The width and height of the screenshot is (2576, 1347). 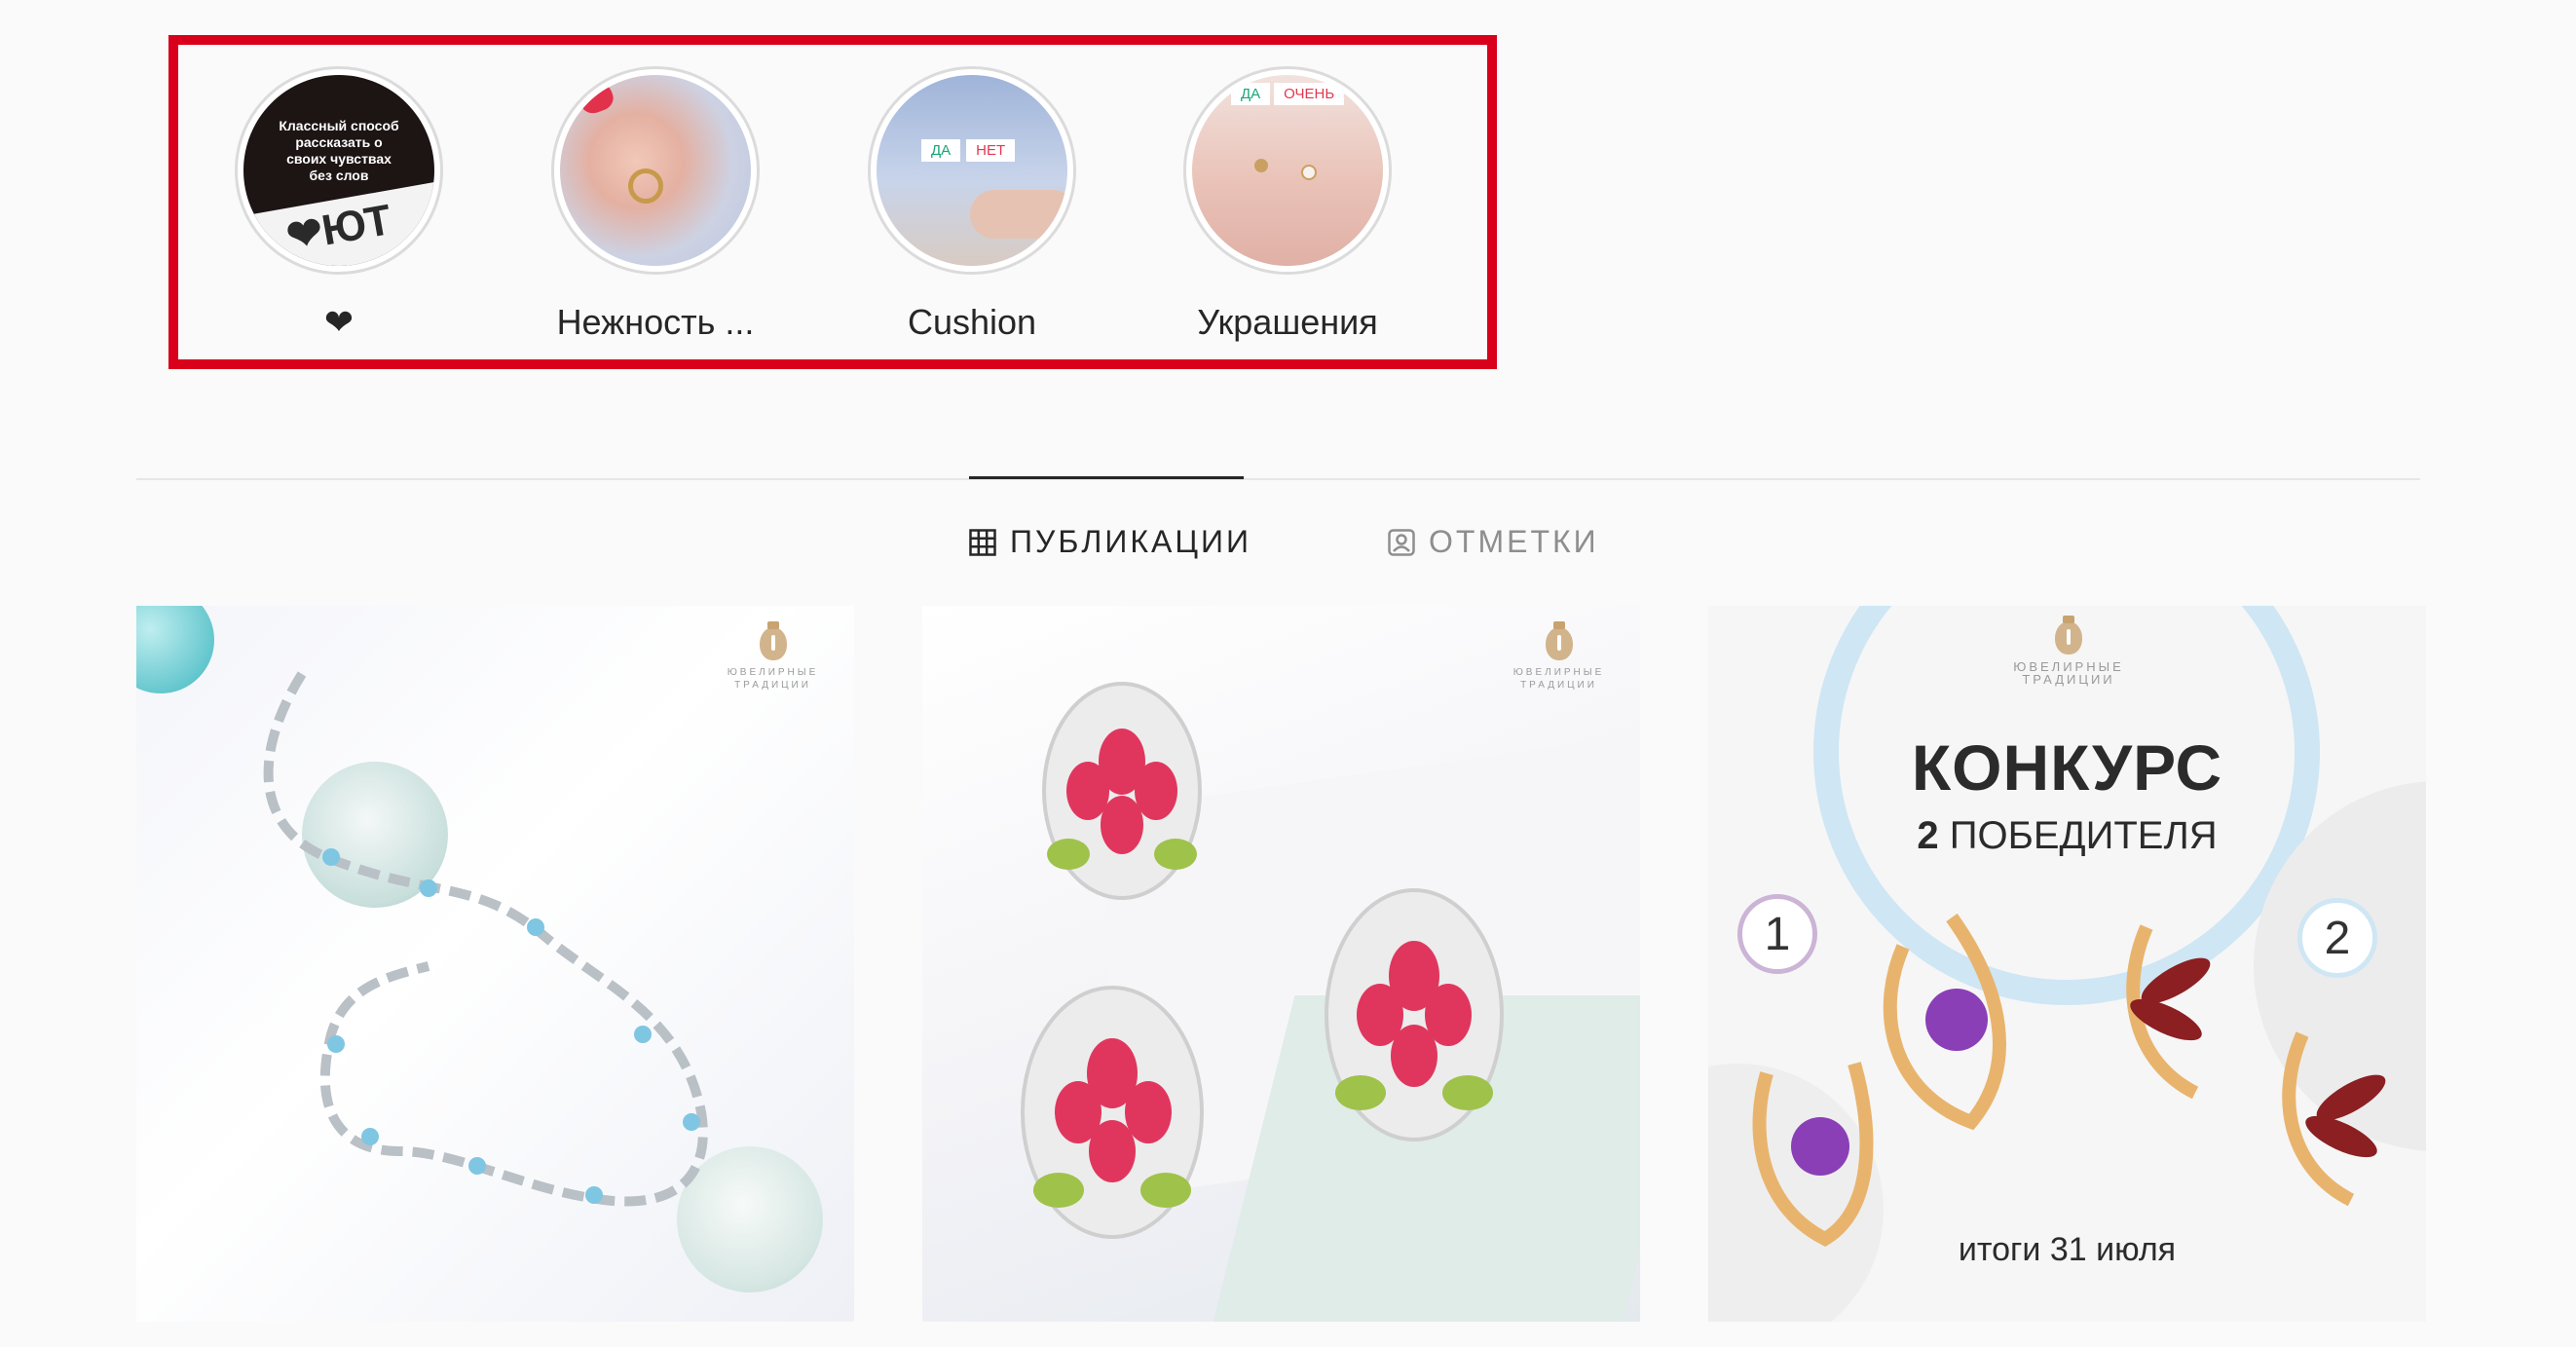 I want to click on highlight-cover-ring, so click(x=655, y=170).